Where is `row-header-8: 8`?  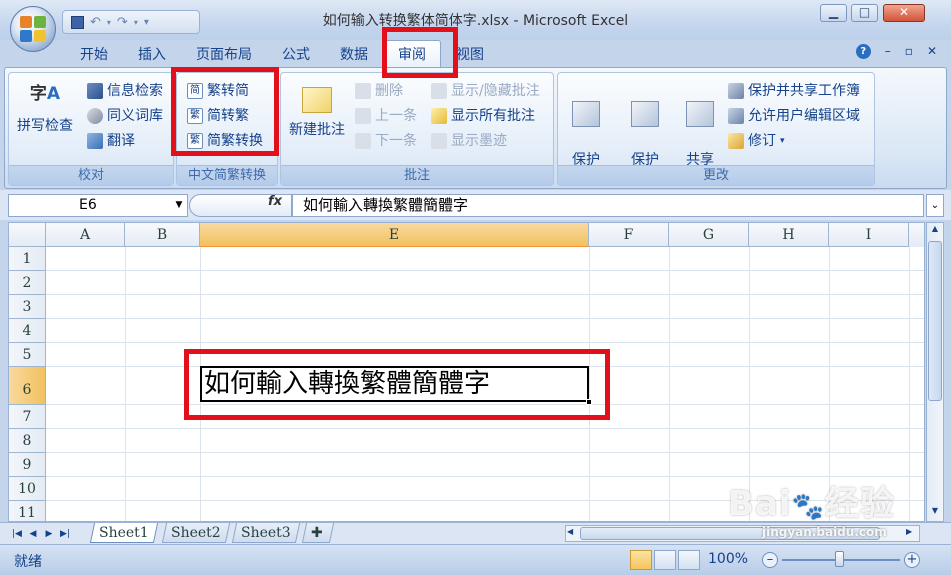 row-header-8: 8 is located at coordinates (27, 441).